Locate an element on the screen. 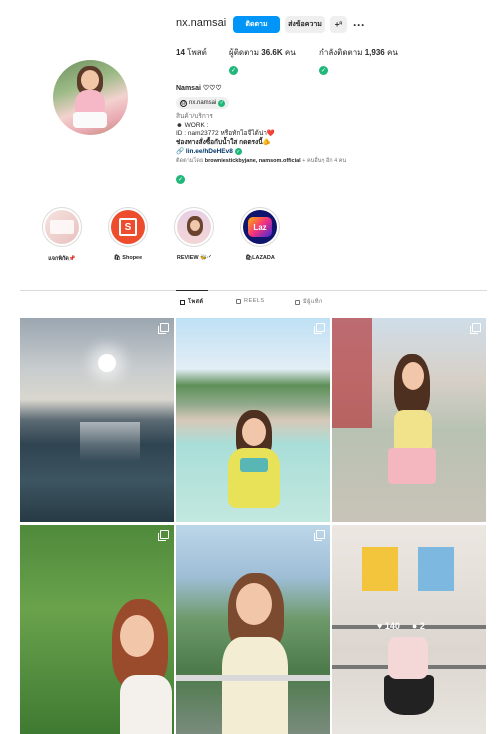  comment-stat: ● 2 is located at coordinates (418, 626).